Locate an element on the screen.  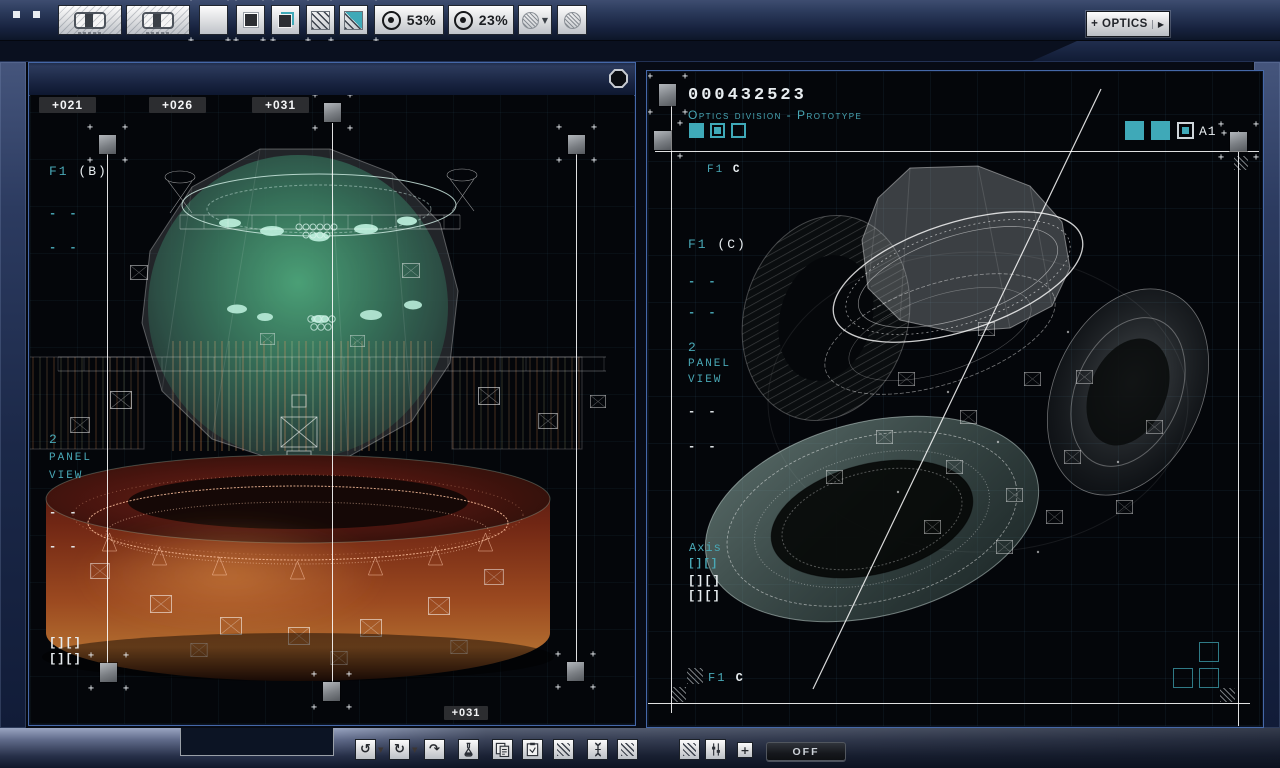
paste-copy-button is located at coordinates (502, 749).